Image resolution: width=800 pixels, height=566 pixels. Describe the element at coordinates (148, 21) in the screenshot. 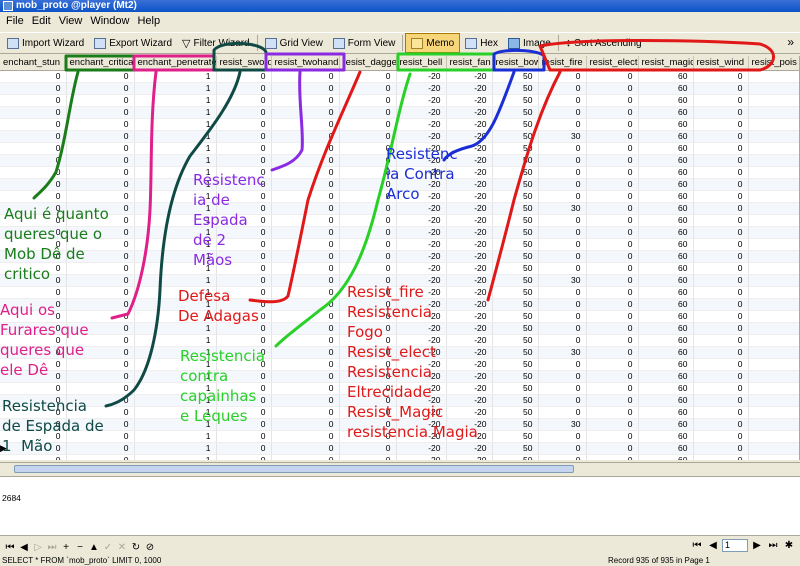

I see `menu-help: Help` at that location.